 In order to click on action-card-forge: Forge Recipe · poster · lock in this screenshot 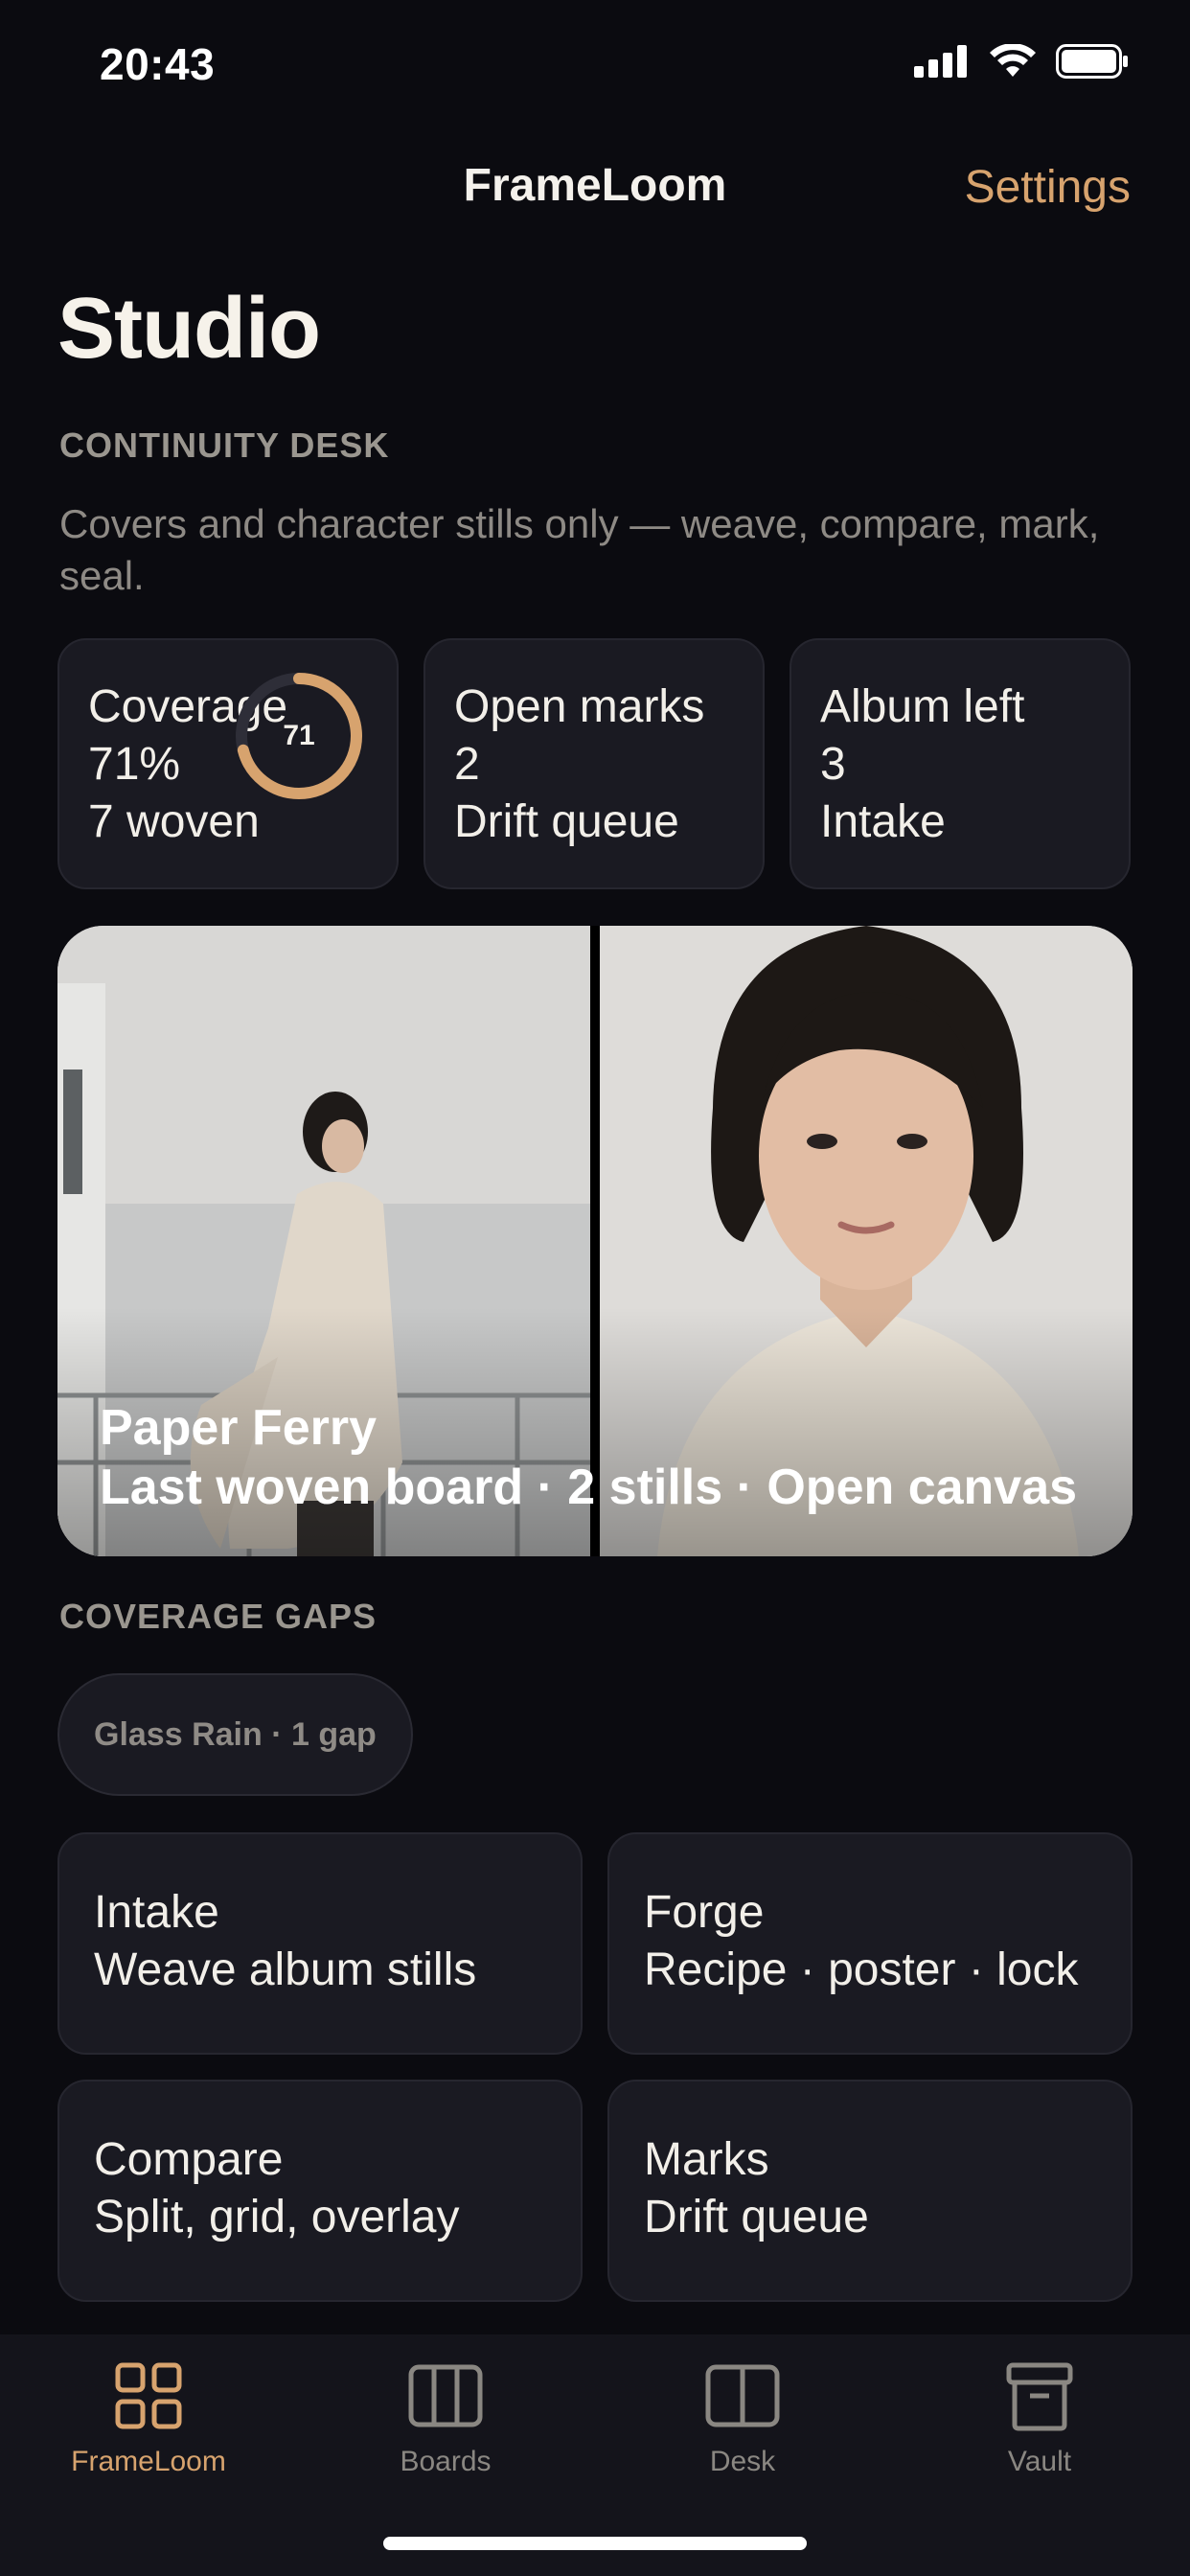, I will do `click(870, 1943)`.